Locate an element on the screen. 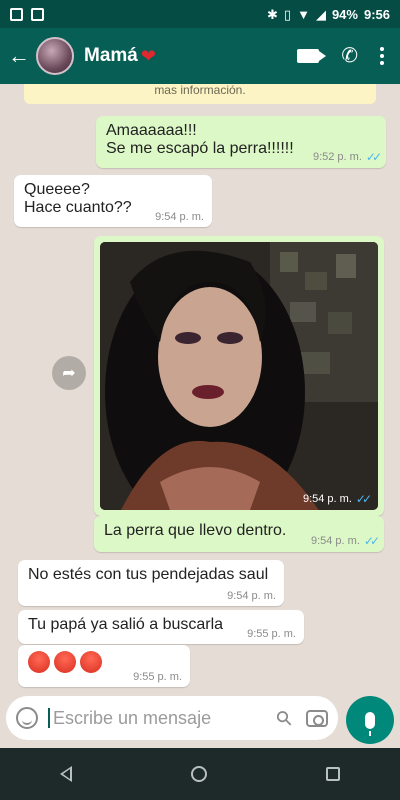  image-notification-icon is located at coordinates (37, 14).